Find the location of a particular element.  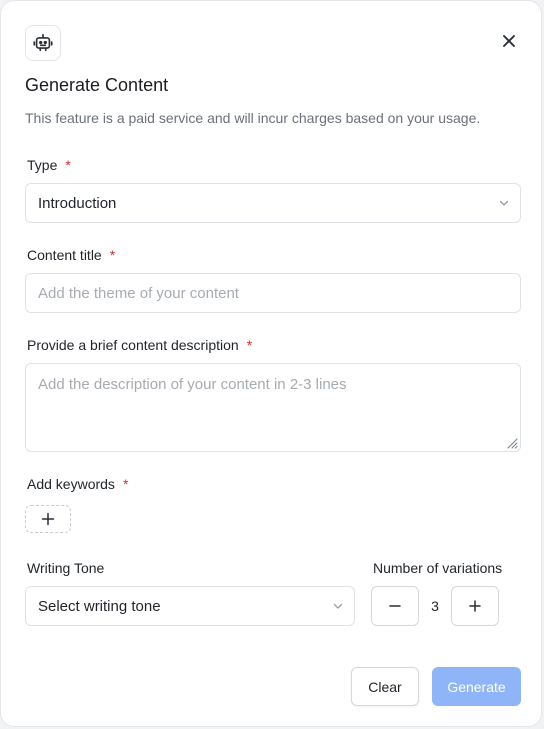

resize-handle-icon is located at coordinates (512, 443).